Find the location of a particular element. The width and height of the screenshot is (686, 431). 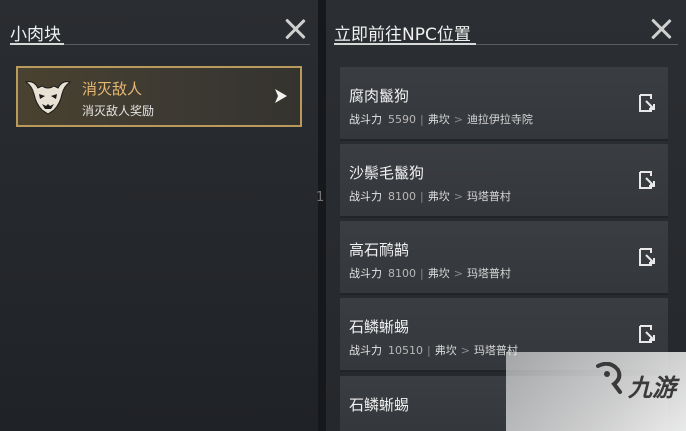

power-value: 10510 is located at coordinates (405, 350).